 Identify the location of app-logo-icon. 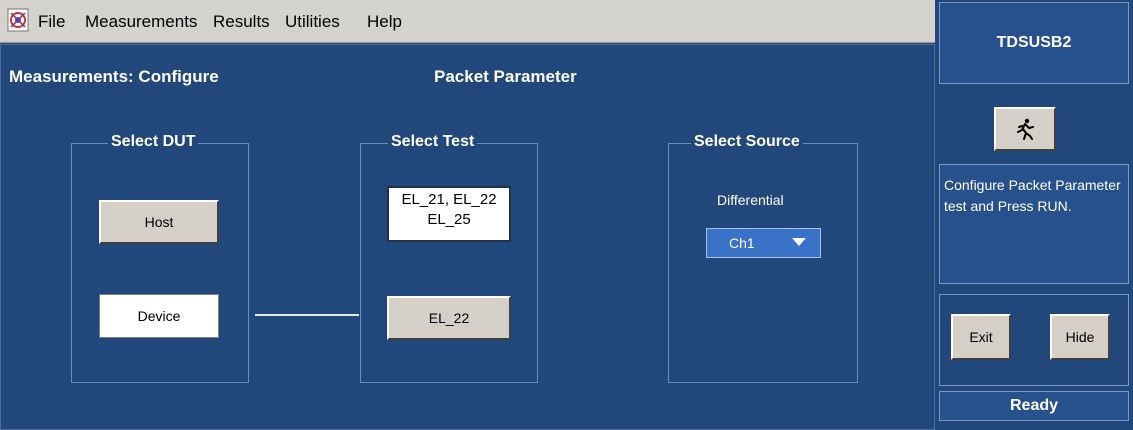
(18, 20).